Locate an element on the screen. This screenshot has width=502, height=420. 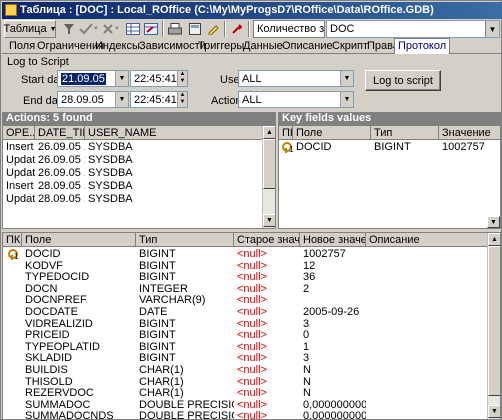
filter-icon is located at coordinates (69, 29).